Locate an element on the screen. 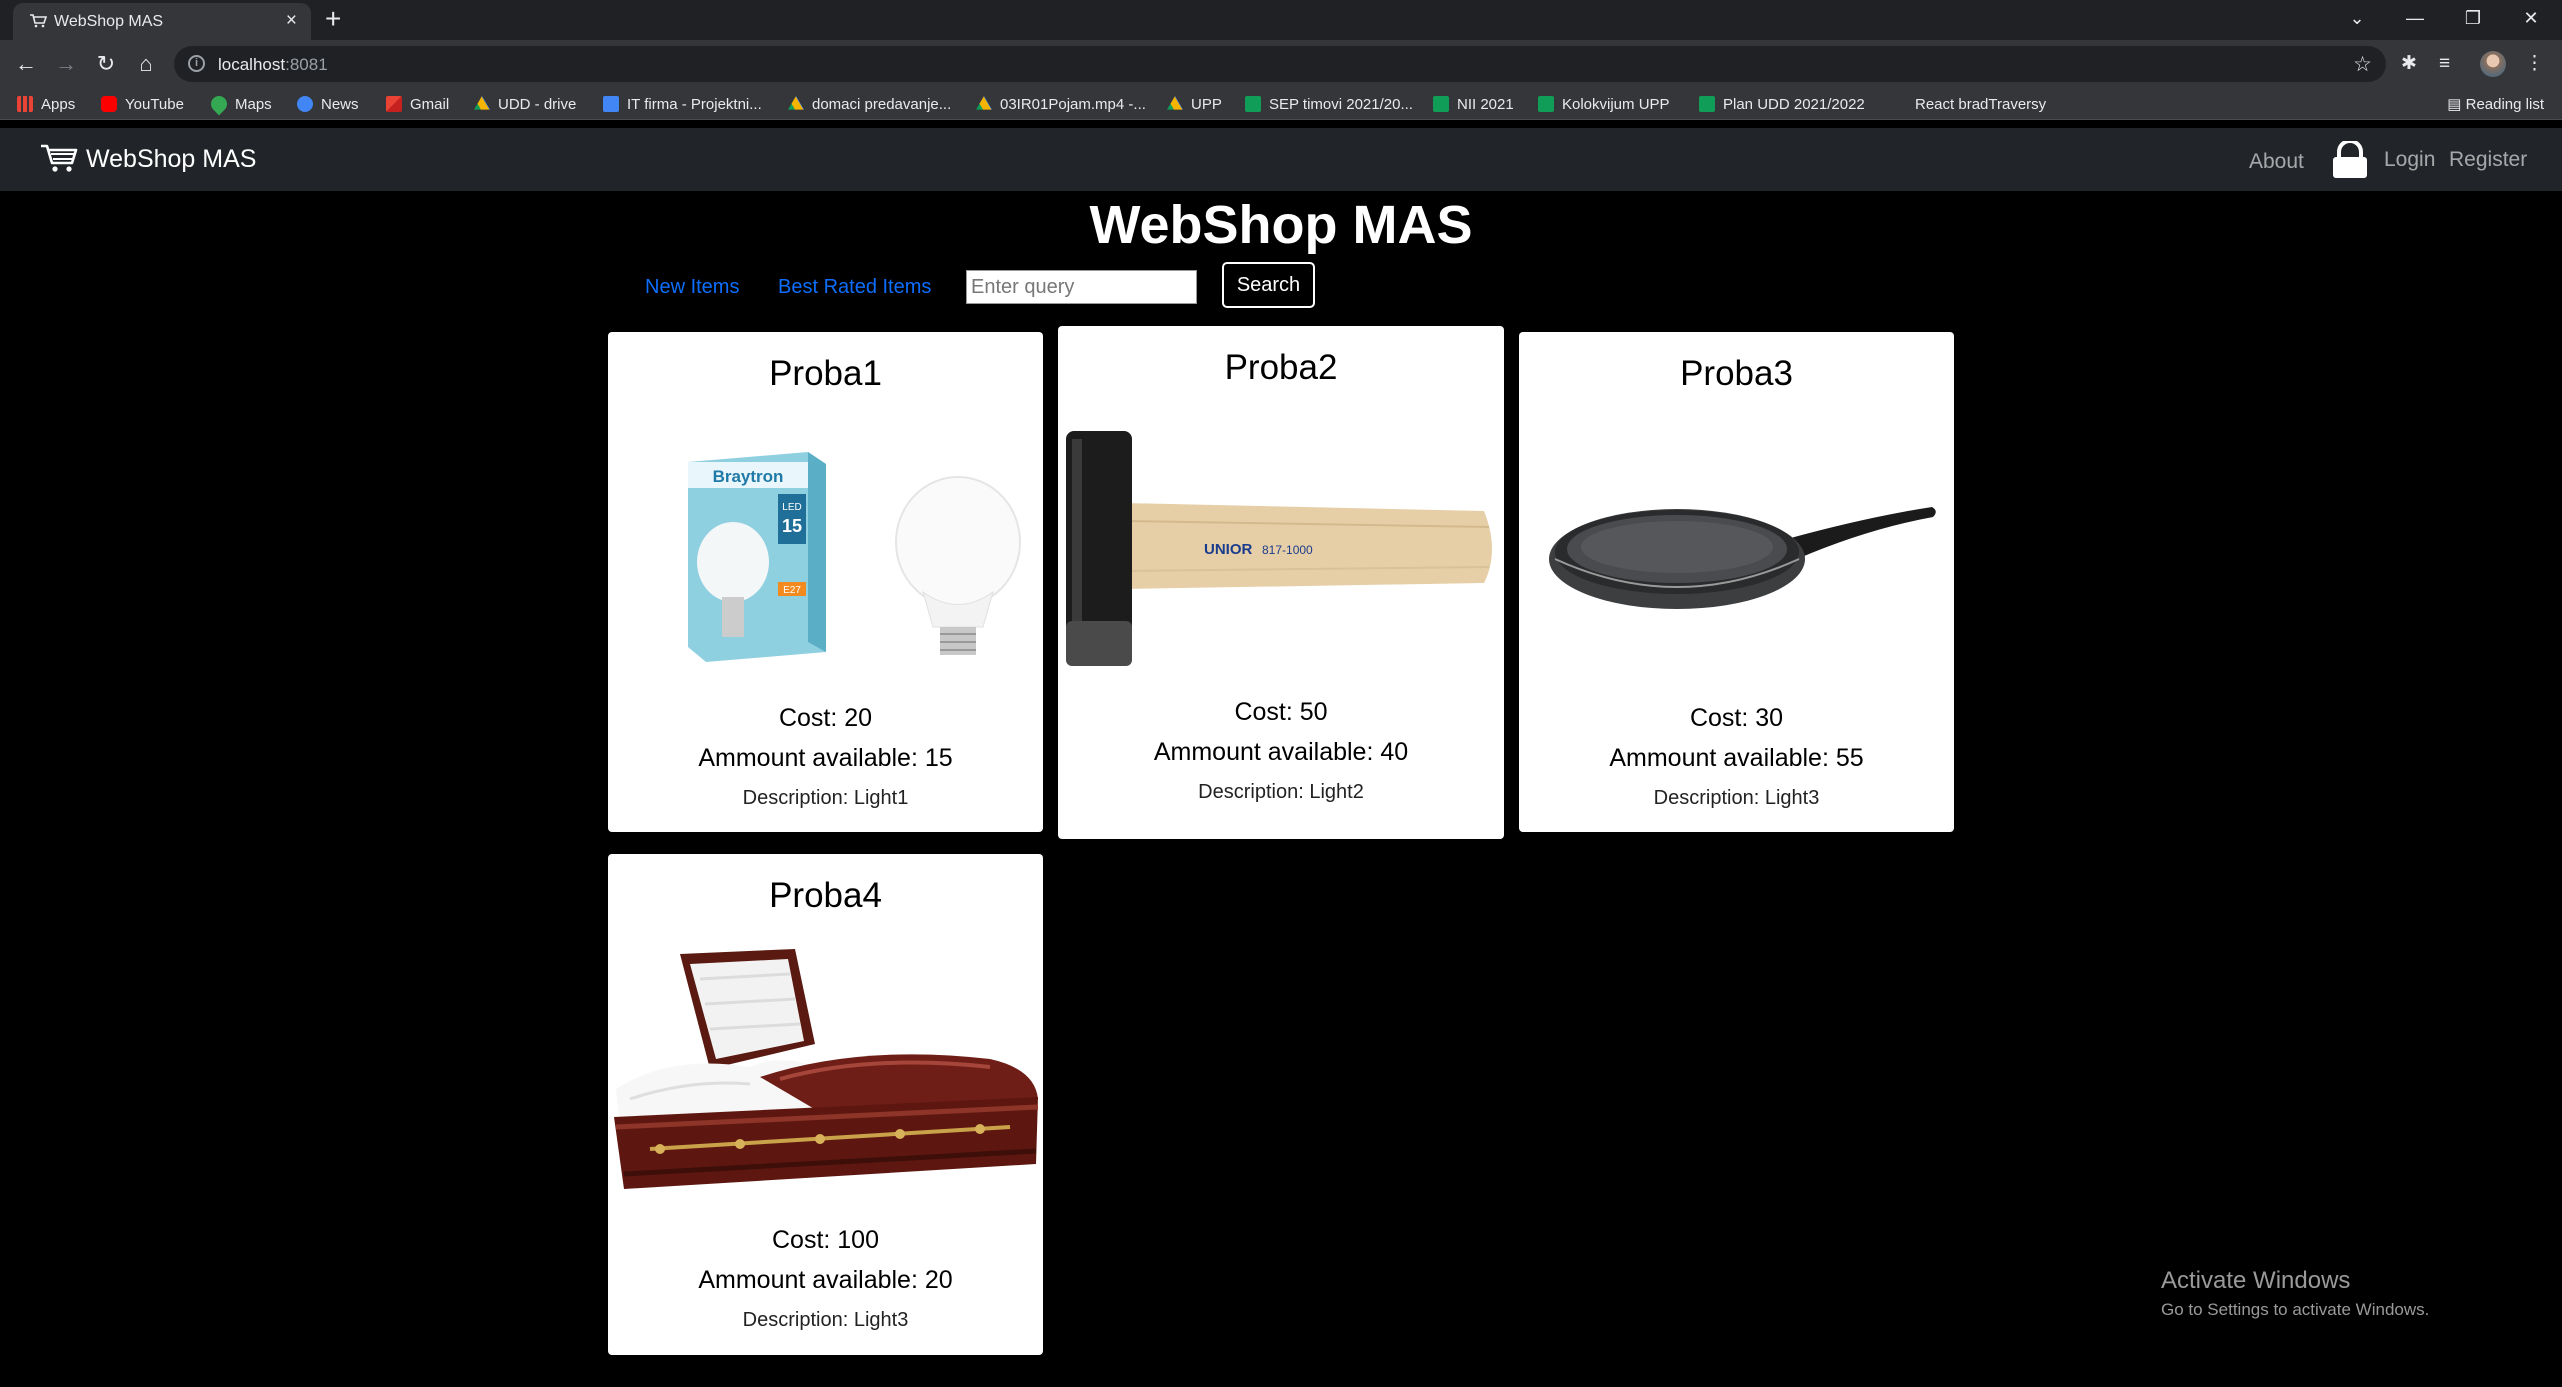 The width and height of the screenshot is (2562, 1387). casket-image is located at coordinates (826, 1069).